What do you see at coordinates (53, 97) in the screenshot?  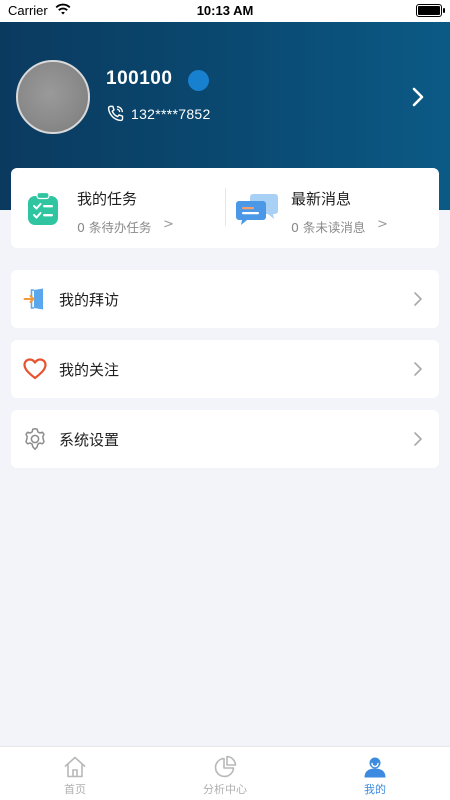 I see `avatar` at bounding box center [53, 97].